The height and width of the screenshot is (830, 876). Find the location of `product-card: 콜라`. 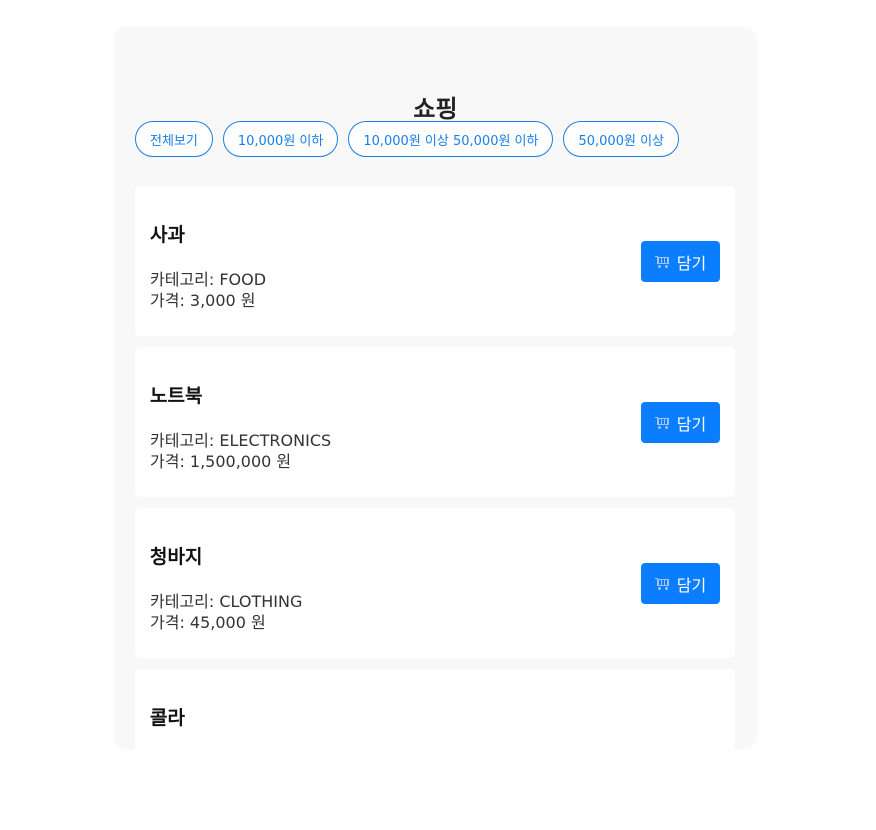

product-card: 콜라 is located at coordinates (435, 744).